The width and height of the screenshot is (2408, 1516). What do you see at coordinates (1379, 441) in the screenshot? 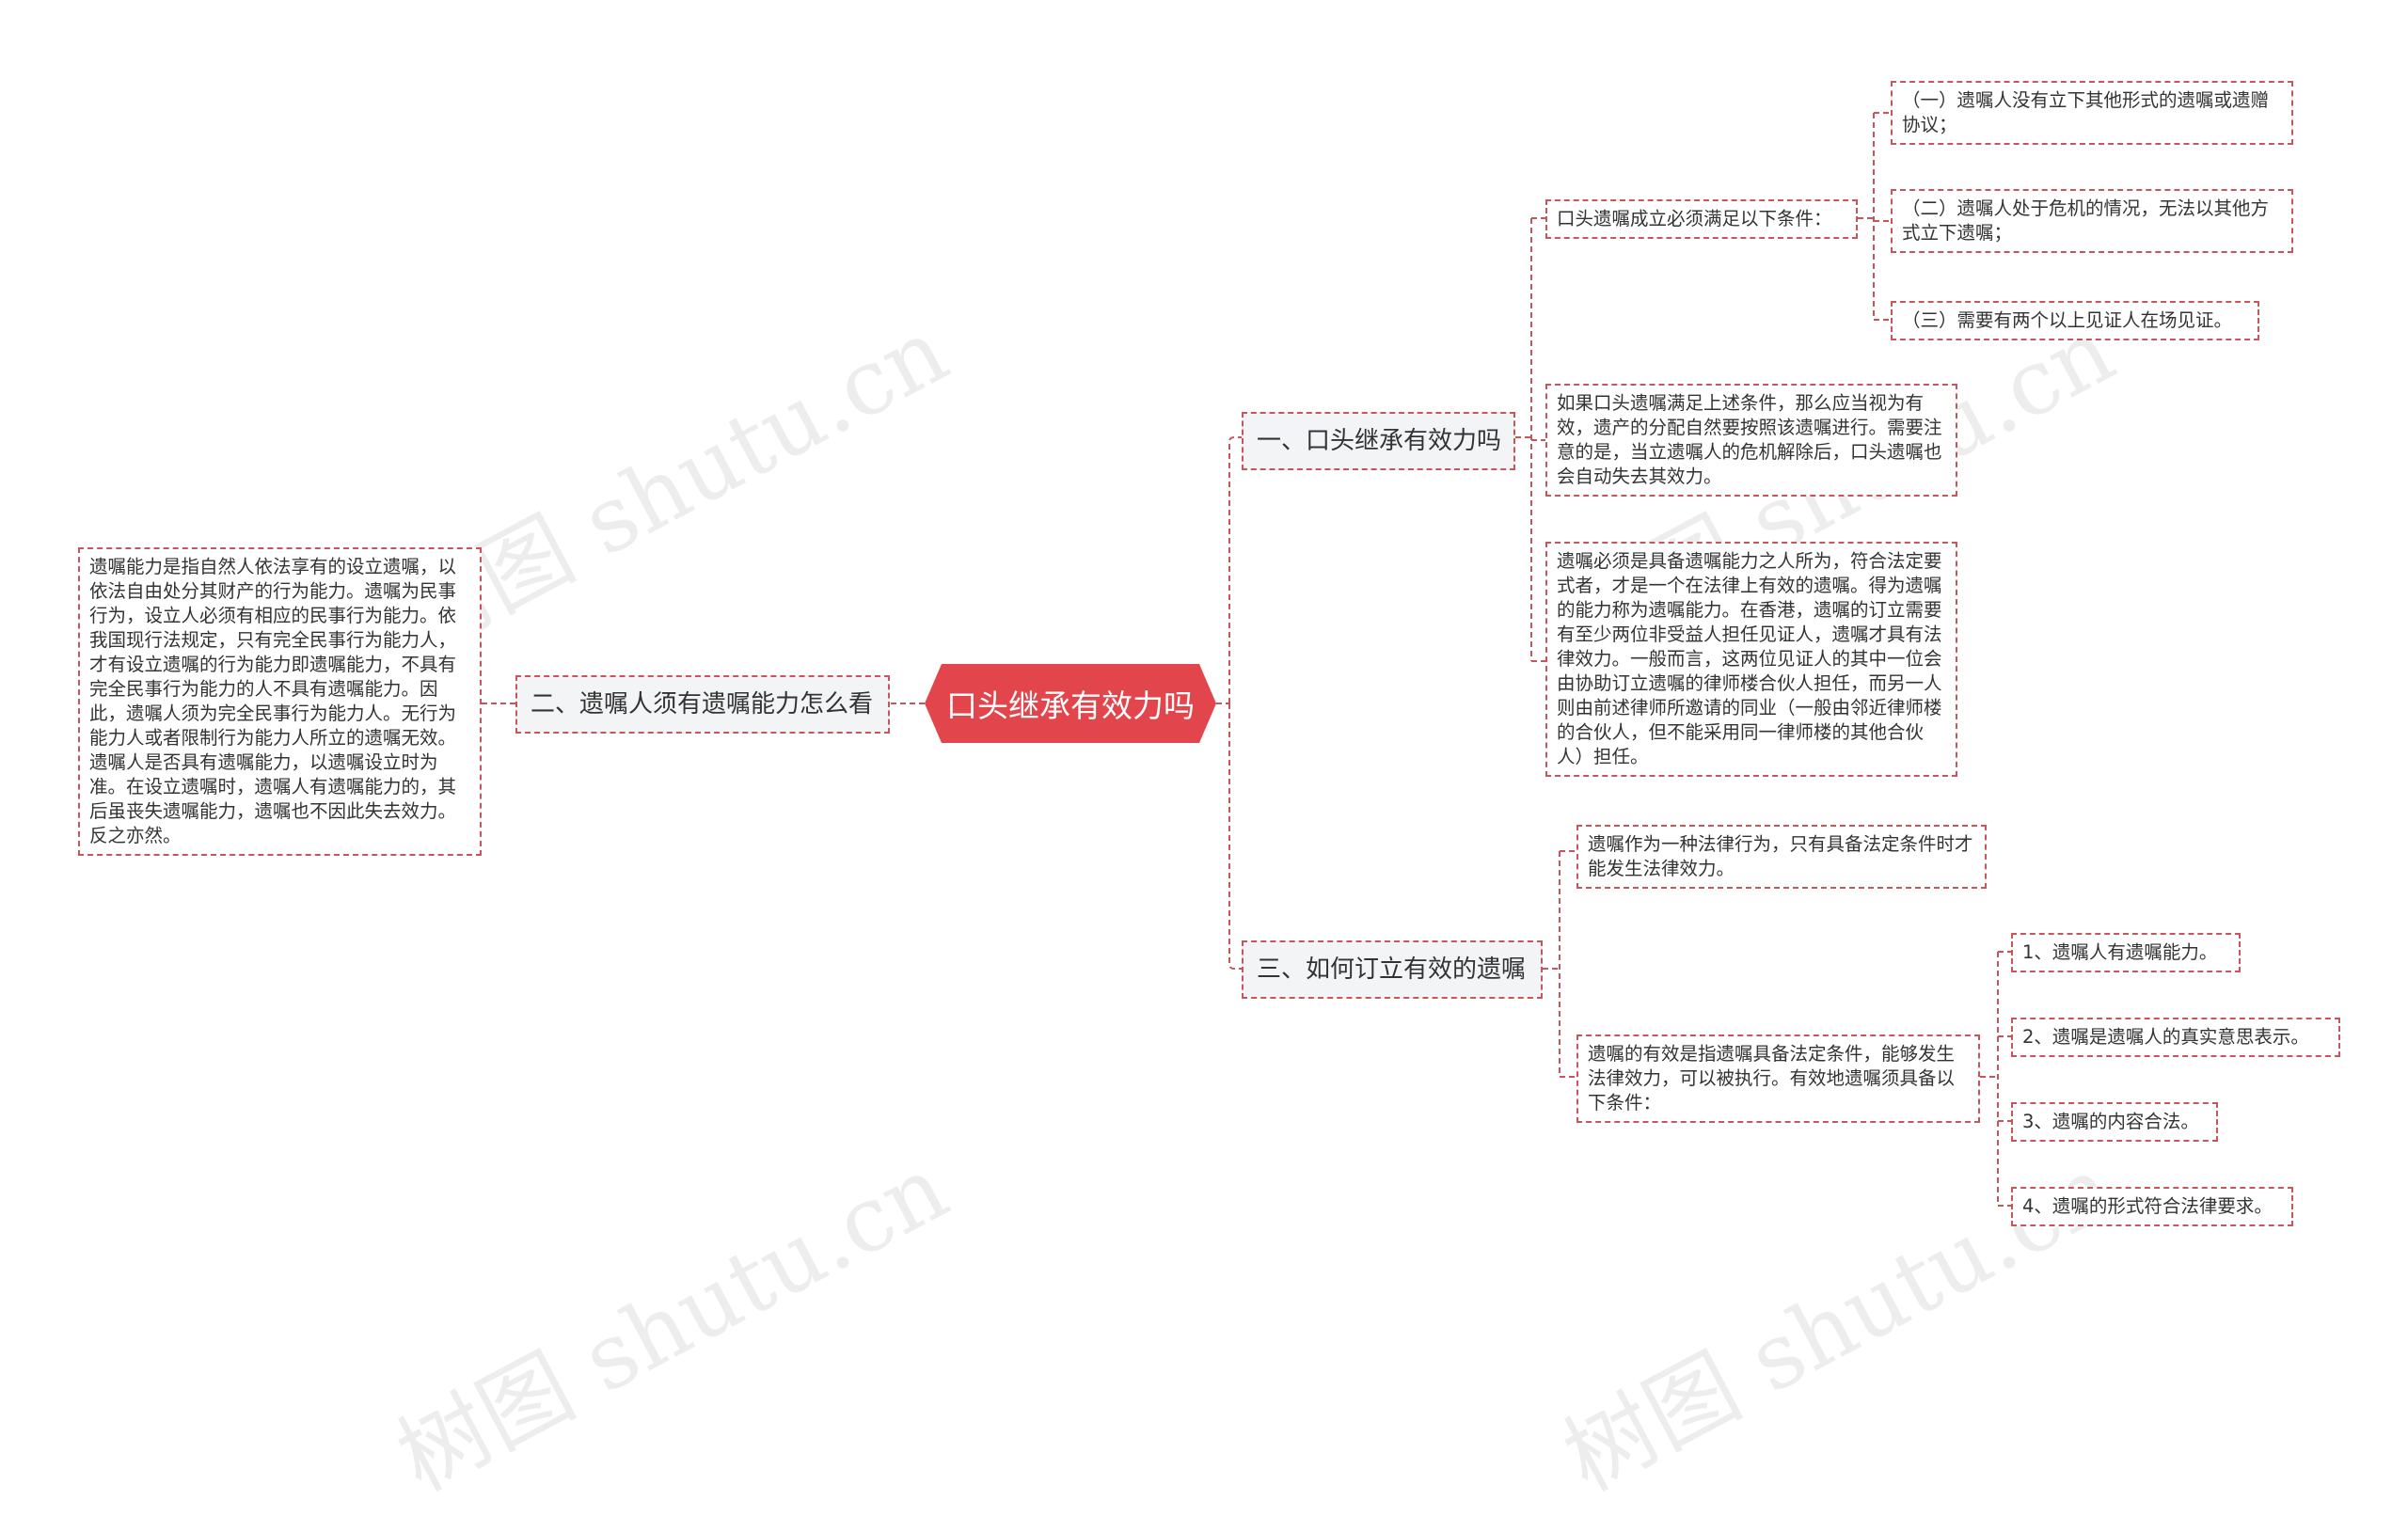
I see `branch-node-oral-will-validity: 一、口头继承有效力吗` at bounding box center [1379, 441].